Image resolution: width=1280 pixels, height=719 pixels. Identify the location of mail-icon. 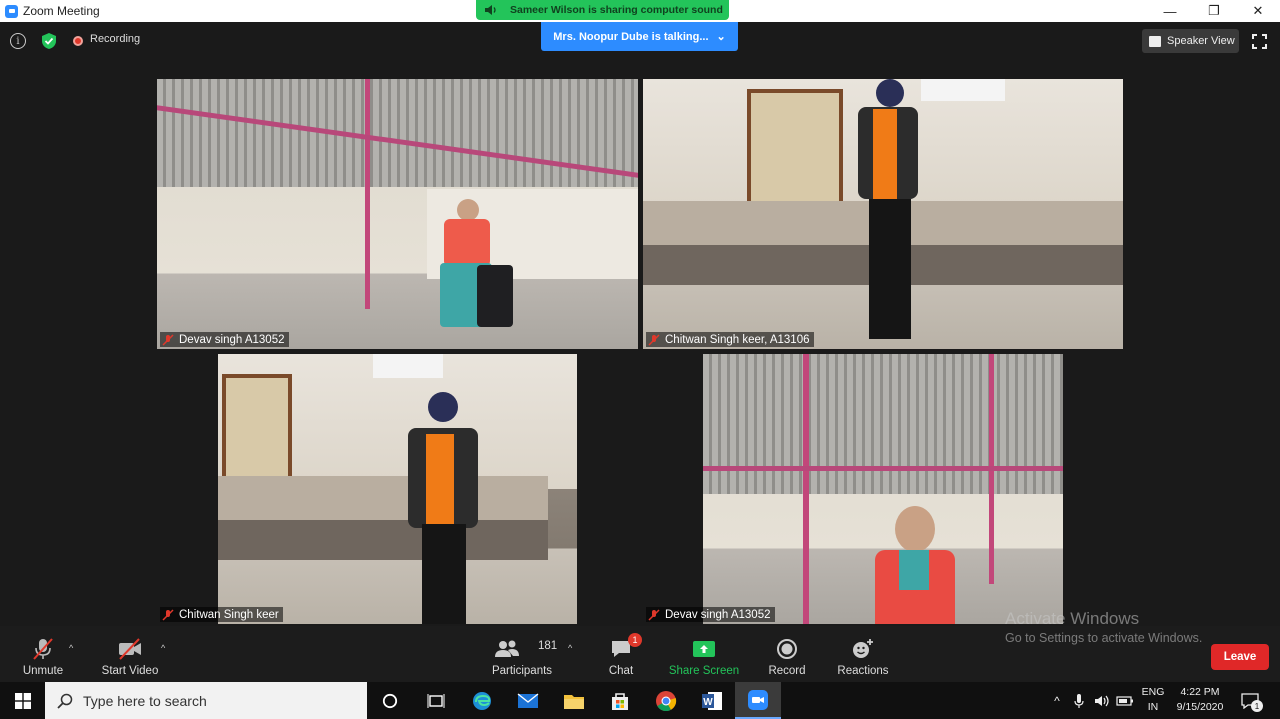
(528, 700).